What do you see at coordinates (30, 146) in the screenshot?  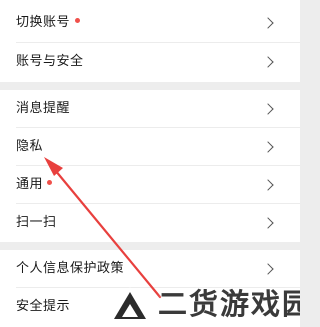 I see `privacy-label: 隐私` at bounding box center [30, 146].